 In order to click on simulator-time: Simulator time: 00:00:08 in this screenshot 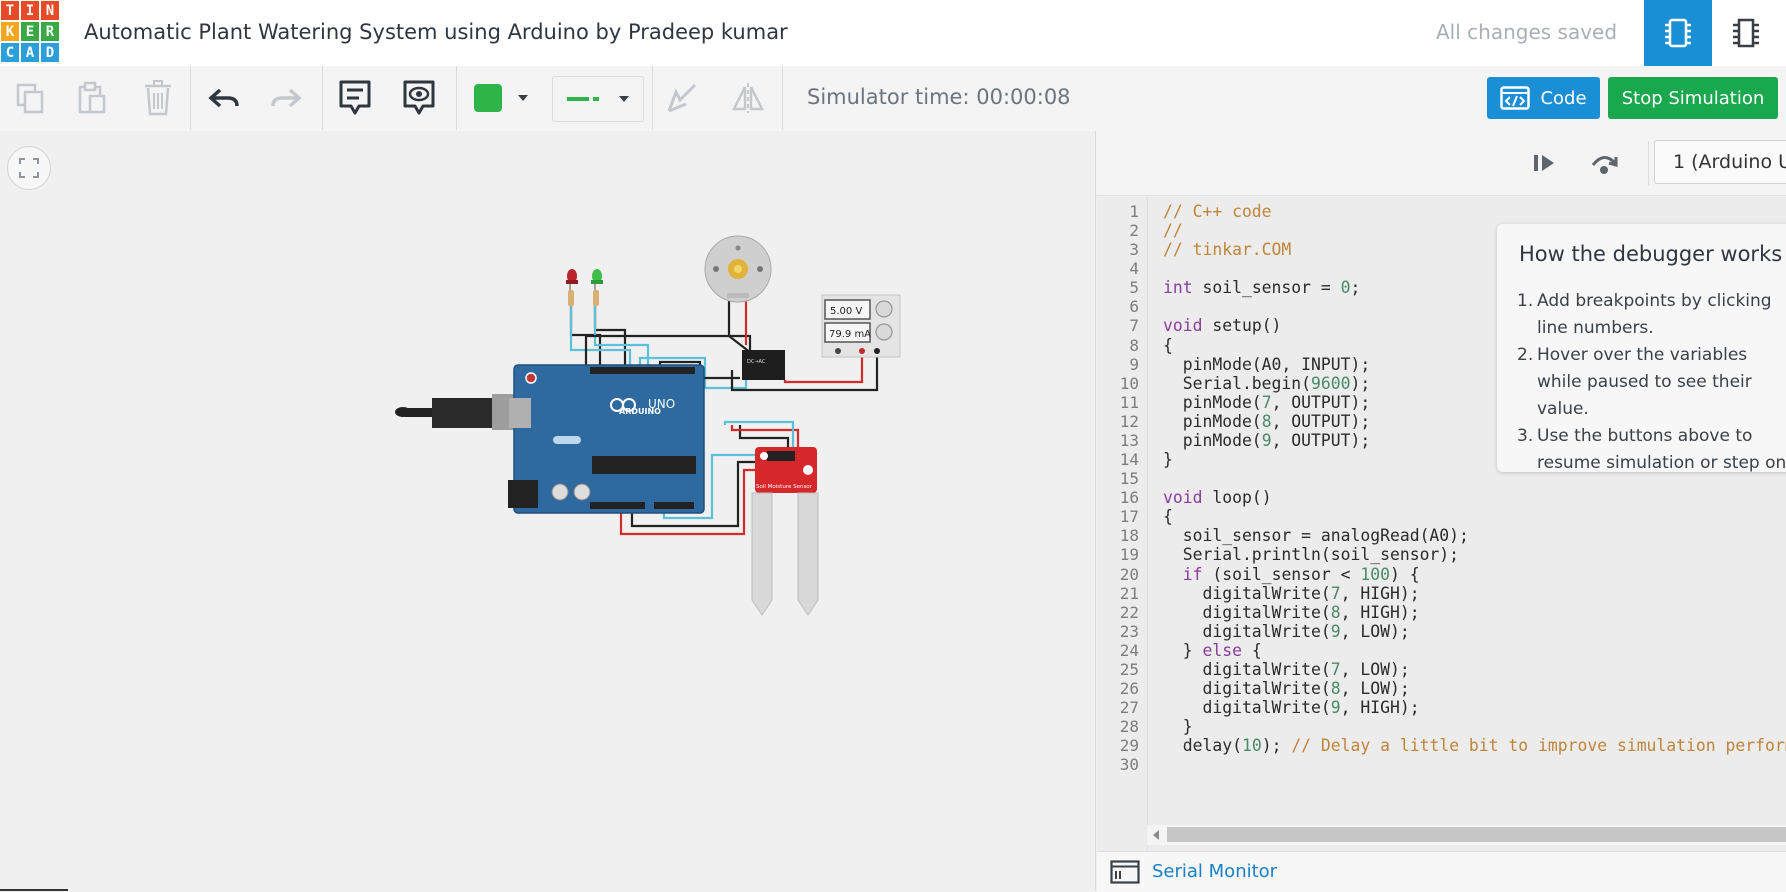, I will do `click(939, 97)`.